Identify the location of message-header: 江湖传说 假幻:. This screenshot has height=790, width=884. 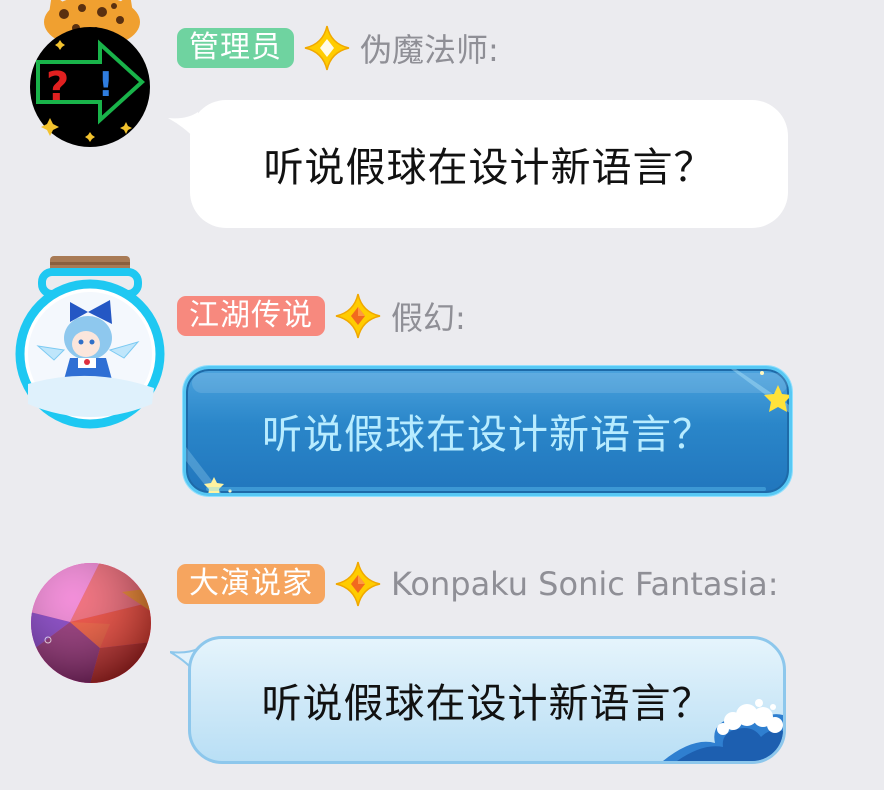
(321, 316).